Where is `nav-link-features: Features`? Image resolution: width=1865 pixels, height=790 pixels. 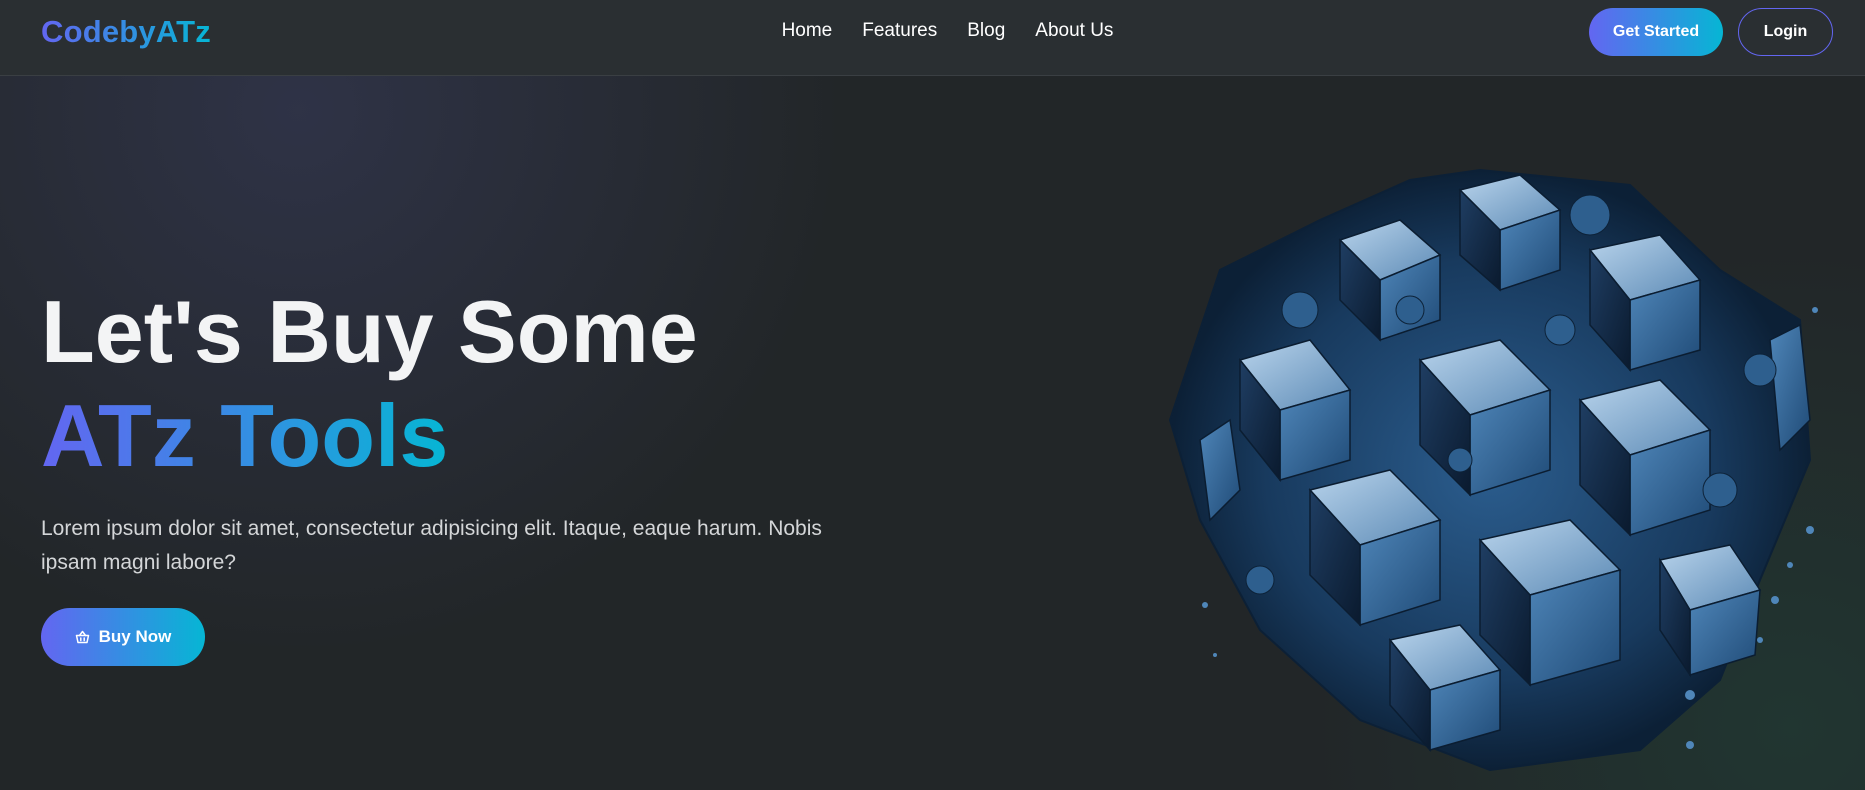 nav-link-features: Features is located at coordinates (899, 31).